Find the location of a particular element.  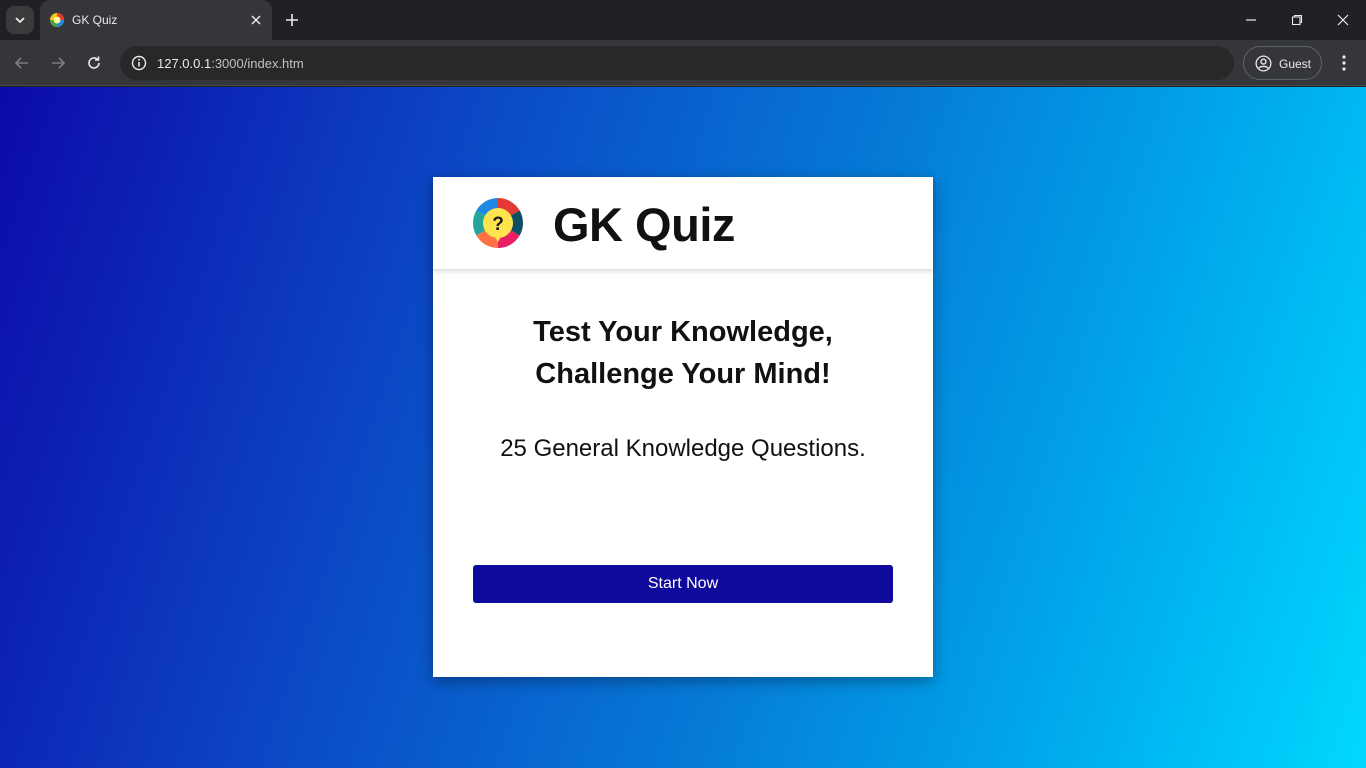

tab-search-button is located at coordinates (20, 20).